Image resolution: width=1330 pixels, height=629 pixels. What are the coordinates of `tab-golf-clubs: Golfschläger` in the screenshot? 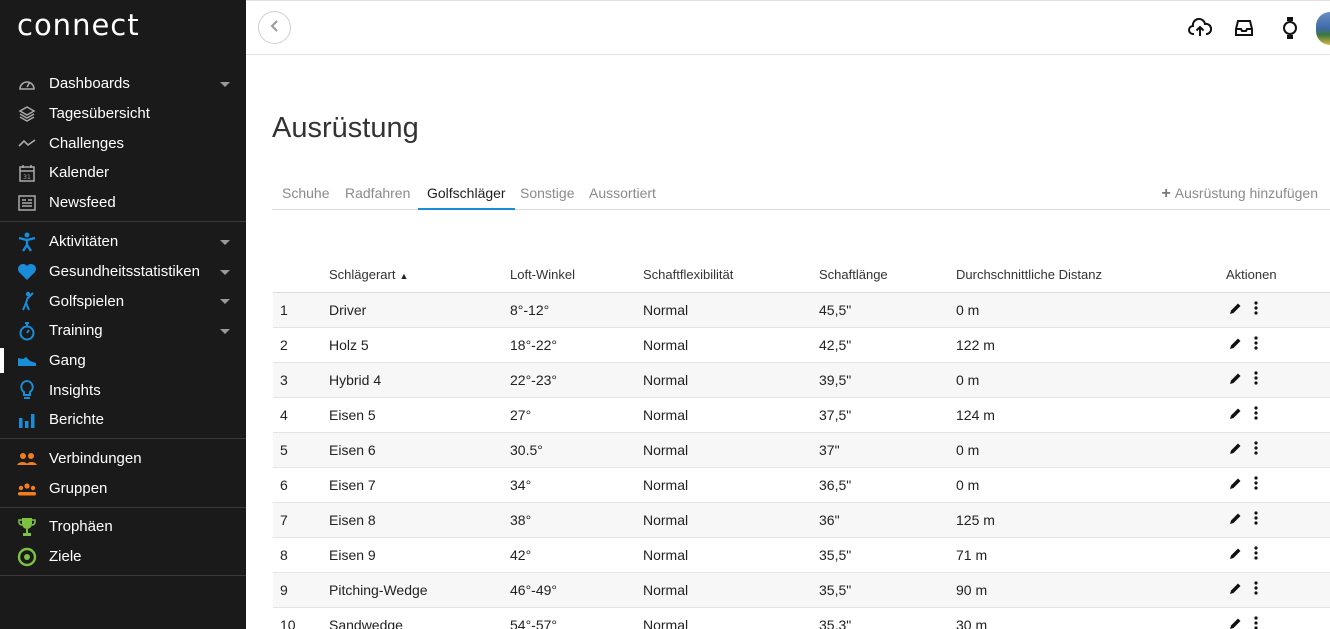 It's located at (466, 193).